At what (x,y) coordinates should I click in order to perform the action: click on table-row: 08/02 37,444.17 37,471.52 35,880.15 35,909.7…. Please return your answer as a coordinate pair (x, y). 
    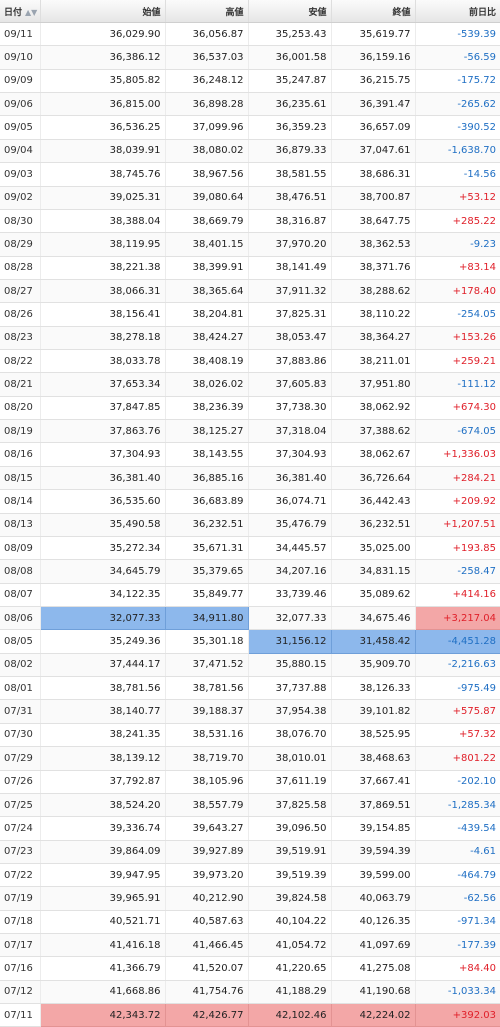
    Looking at the image, I should click on (250, 665).